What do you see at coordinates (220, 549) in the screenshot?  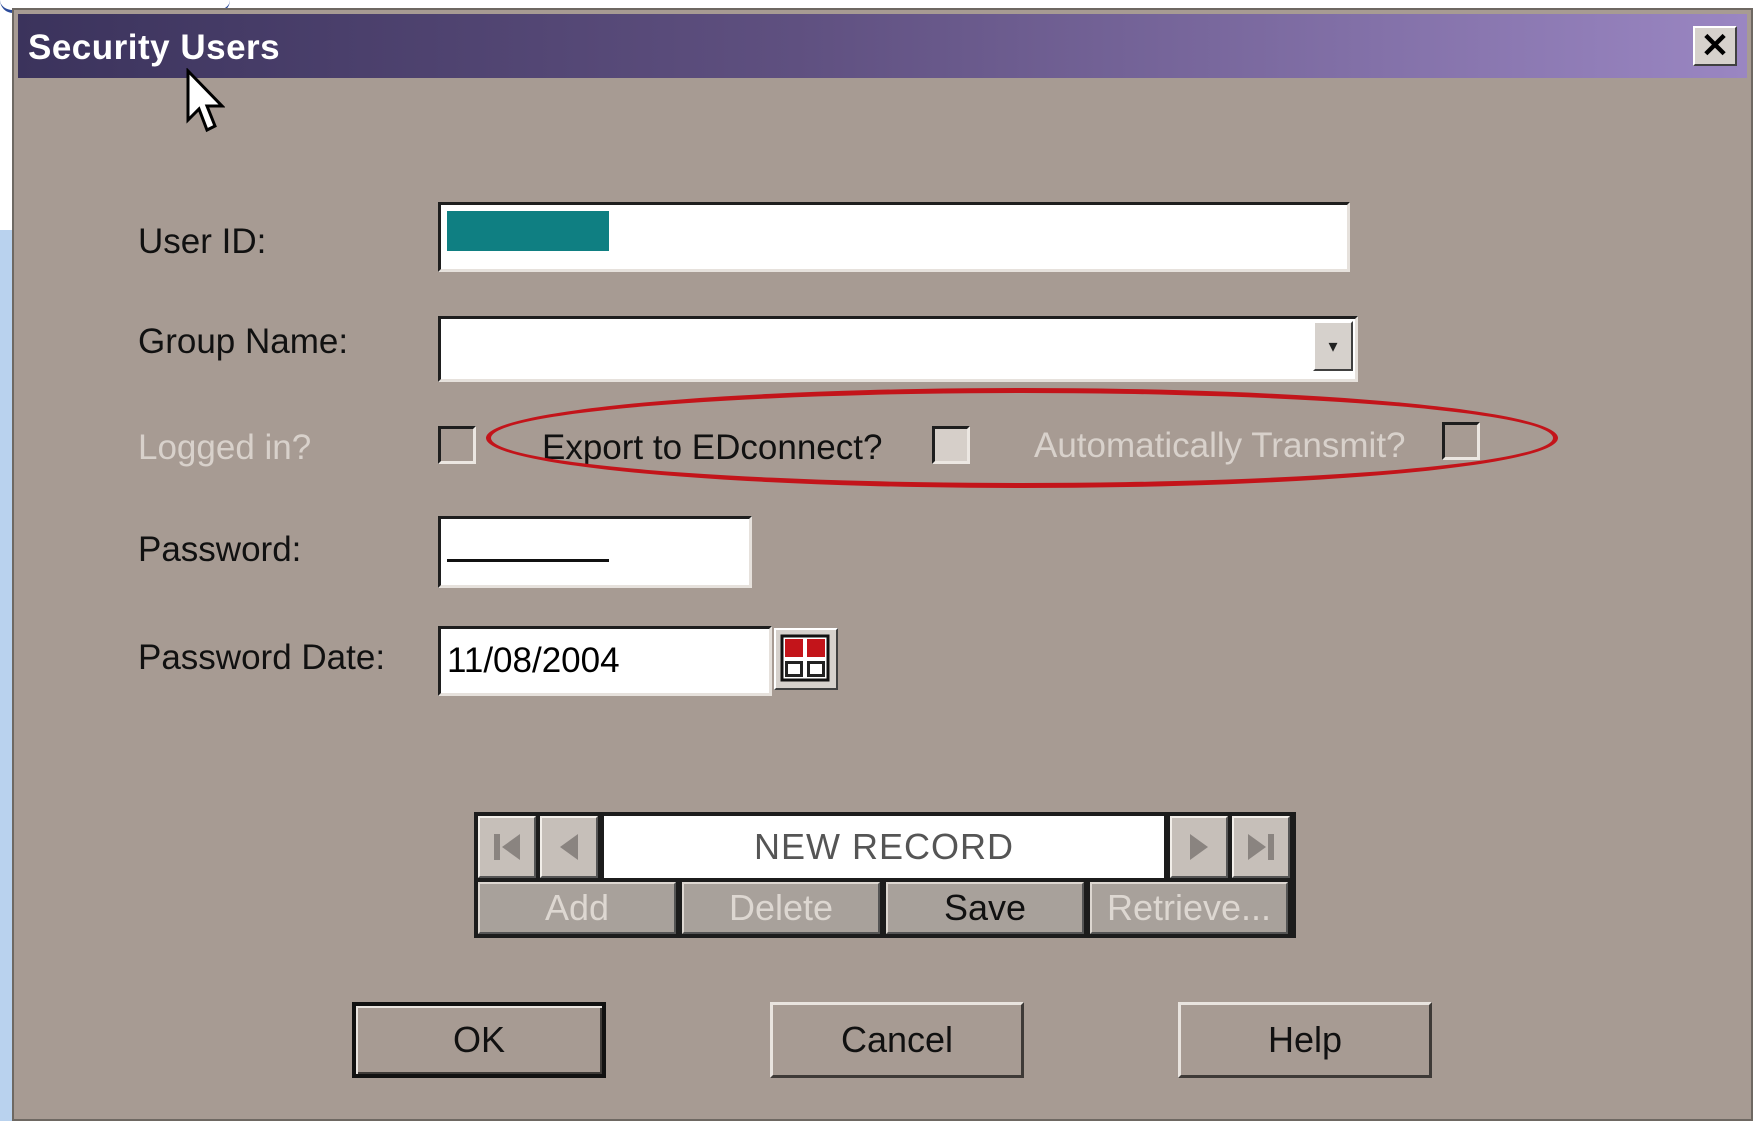 I see `password-label: Password:` at bounding box center [220, 549].